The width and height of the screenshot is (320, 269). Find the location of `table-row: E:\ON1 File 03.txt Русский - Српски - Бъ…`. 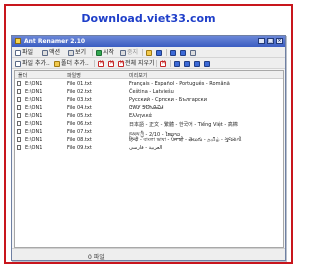

table-row: E:\ON1 File 03.txt Русский - Српски - Бъ… is located at coordinates (149, 100).